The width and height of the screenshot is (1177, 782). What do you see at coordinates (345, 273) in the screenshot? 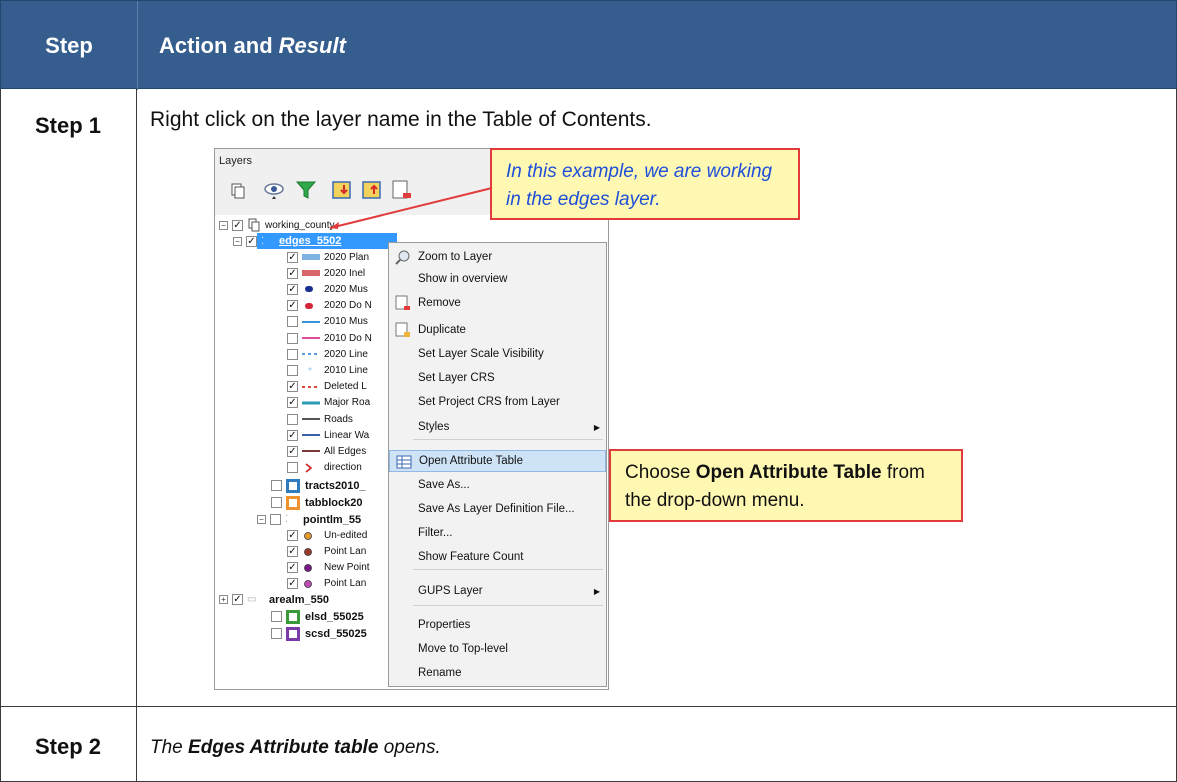
I see `layer-label: 2020 Inel` at bounding box center [345, 273].